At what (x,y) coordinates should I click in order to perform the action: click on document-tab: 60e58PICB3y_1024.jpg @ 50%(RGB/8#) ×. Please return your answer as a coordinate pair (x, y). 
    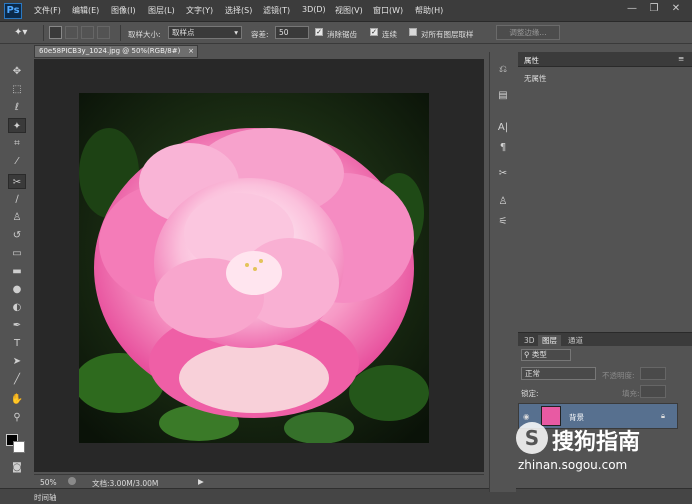
    Looking at the image, I should click on (116, 51).